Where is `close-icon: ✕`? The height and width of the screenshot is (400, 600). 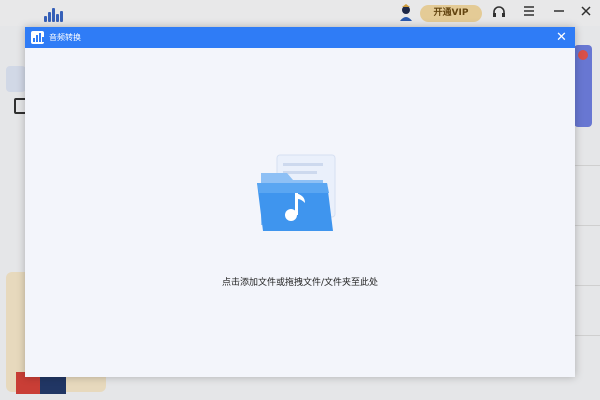 close-icon: ✕ is located at coordinates (561, 37).